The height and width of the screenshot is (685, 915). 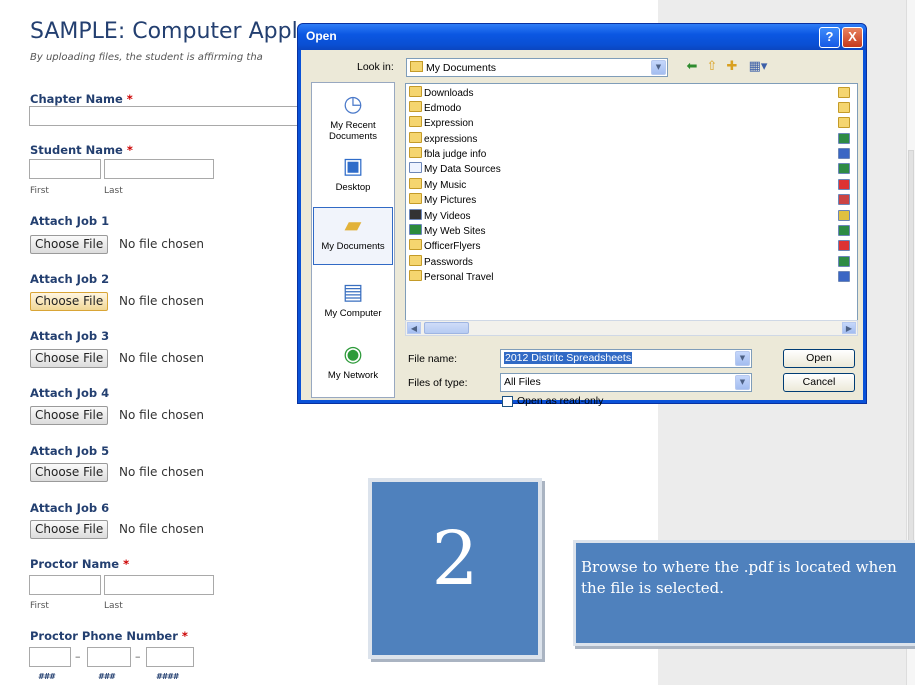 What do you see at coordinates (159, 585) in the screenshot?
I see `proctor-last-input` at bounding box center [159, 585].